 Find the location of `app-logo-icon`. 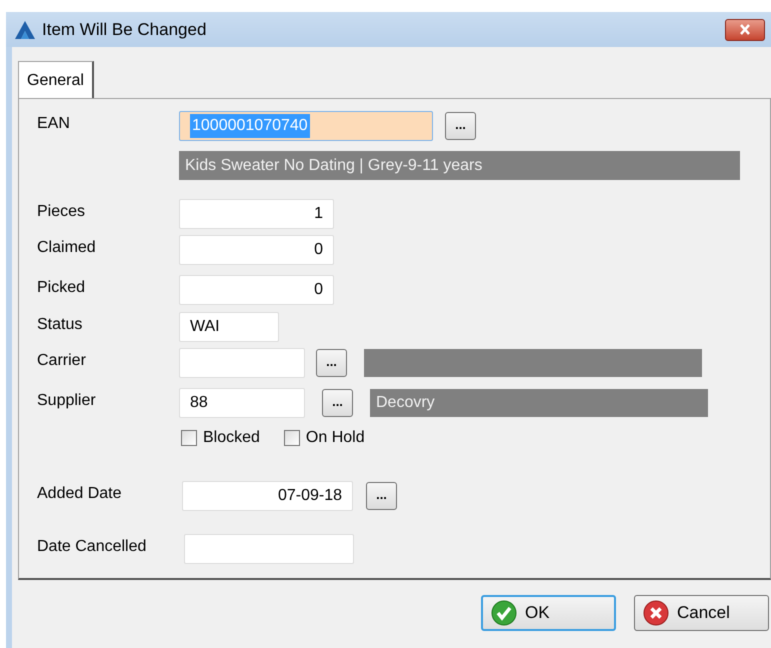

app-logo-icon is located at coordinates (25, 30).